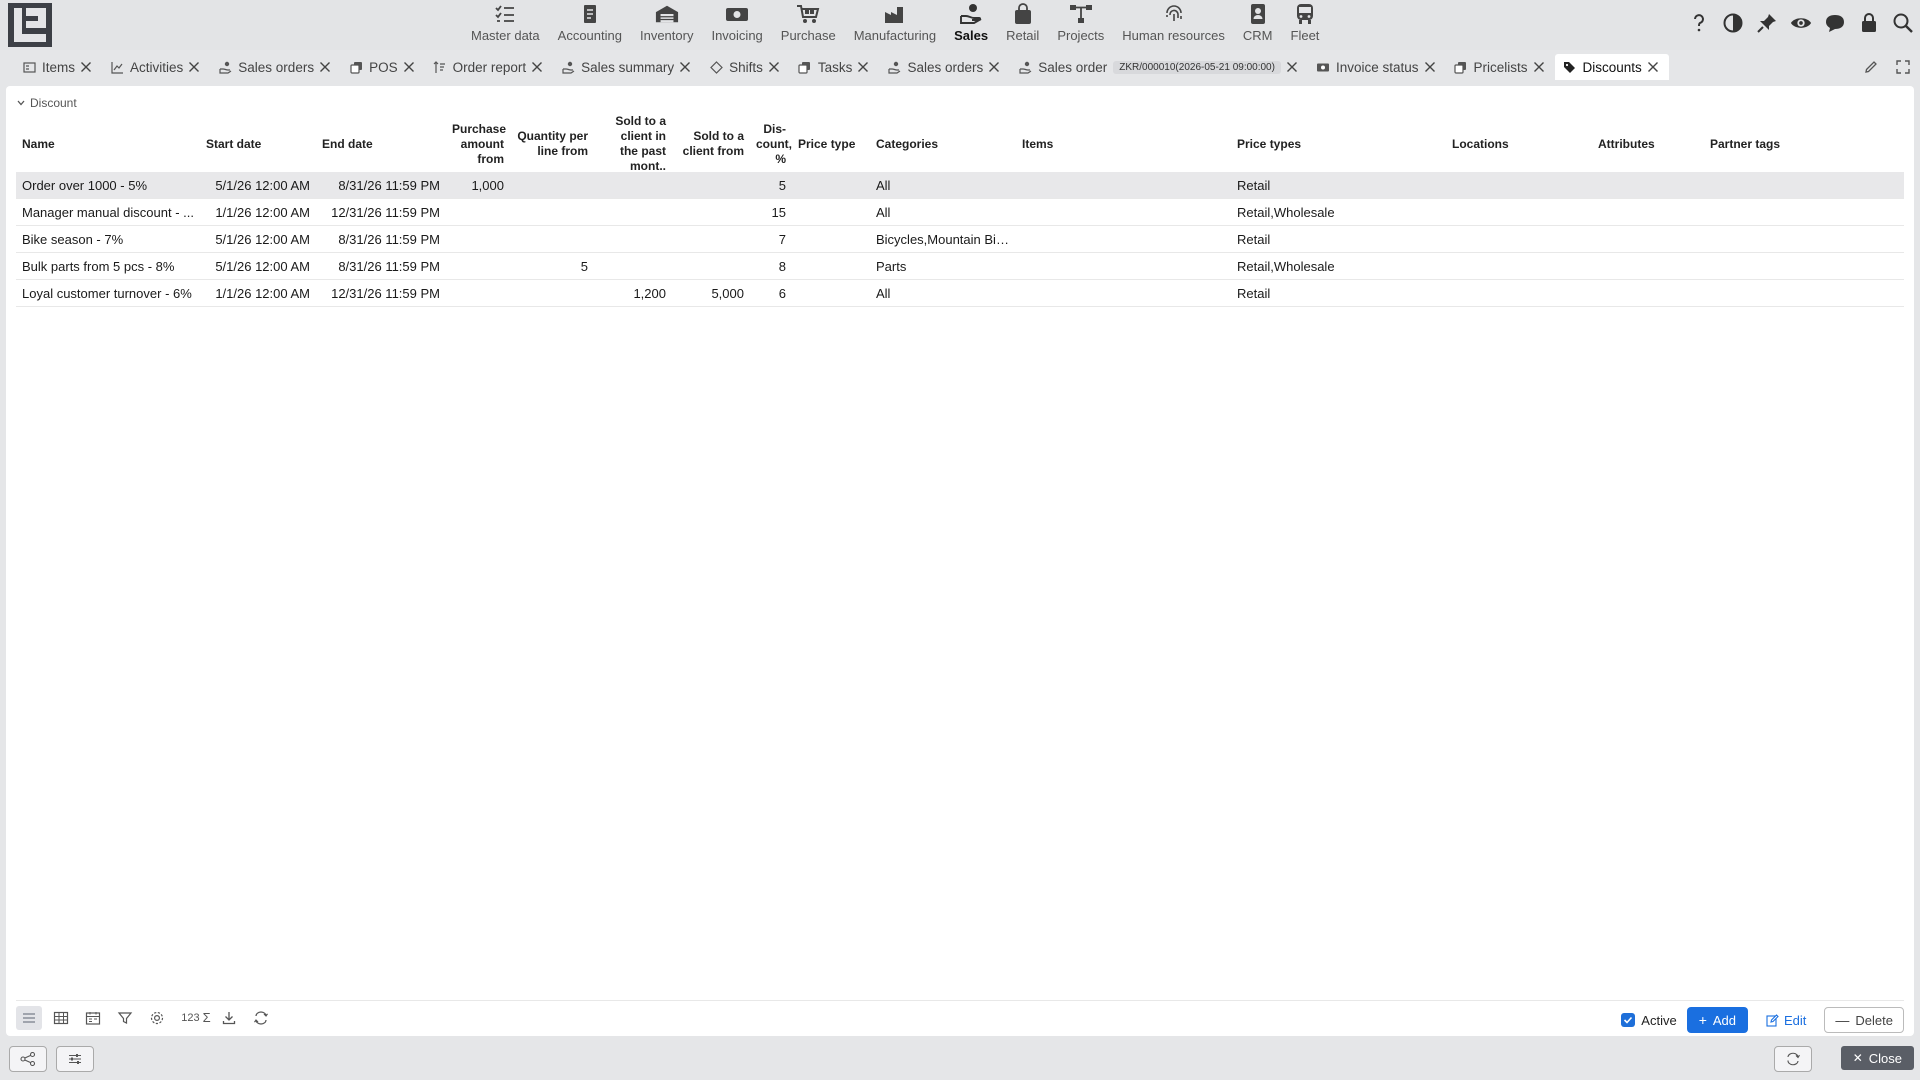  I want to click on col-header-purchase-amount: Purchase amount from, so click(478, 144).